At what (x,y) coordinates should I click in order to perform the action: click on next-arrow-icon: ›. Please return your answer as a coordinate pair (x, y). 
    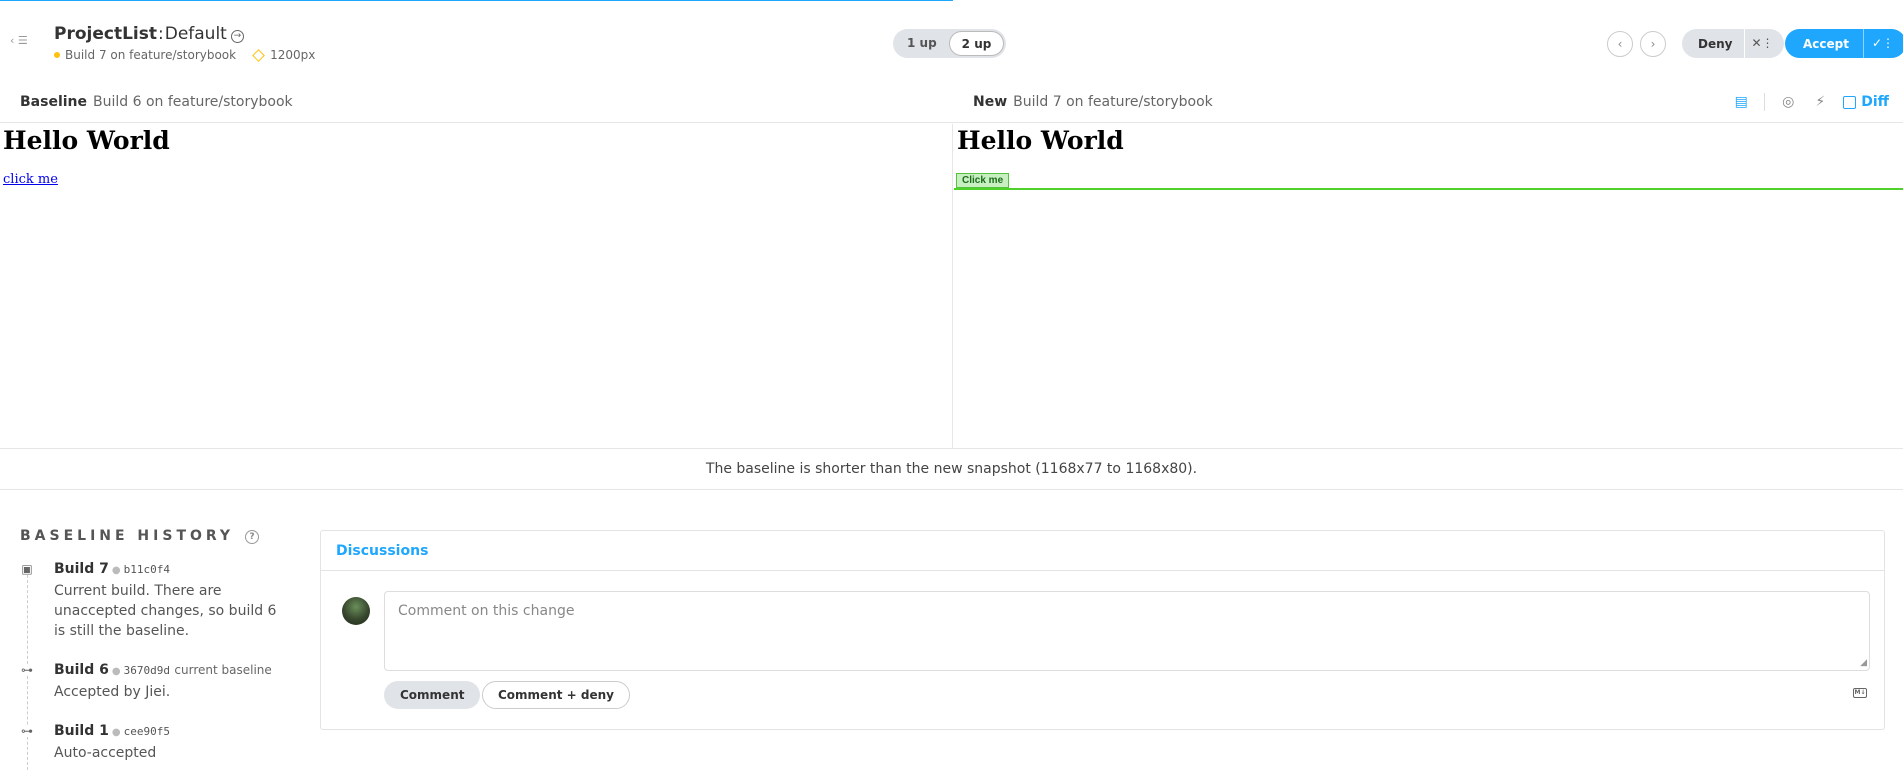
    Looking at the image, I should click on (1653, 44).